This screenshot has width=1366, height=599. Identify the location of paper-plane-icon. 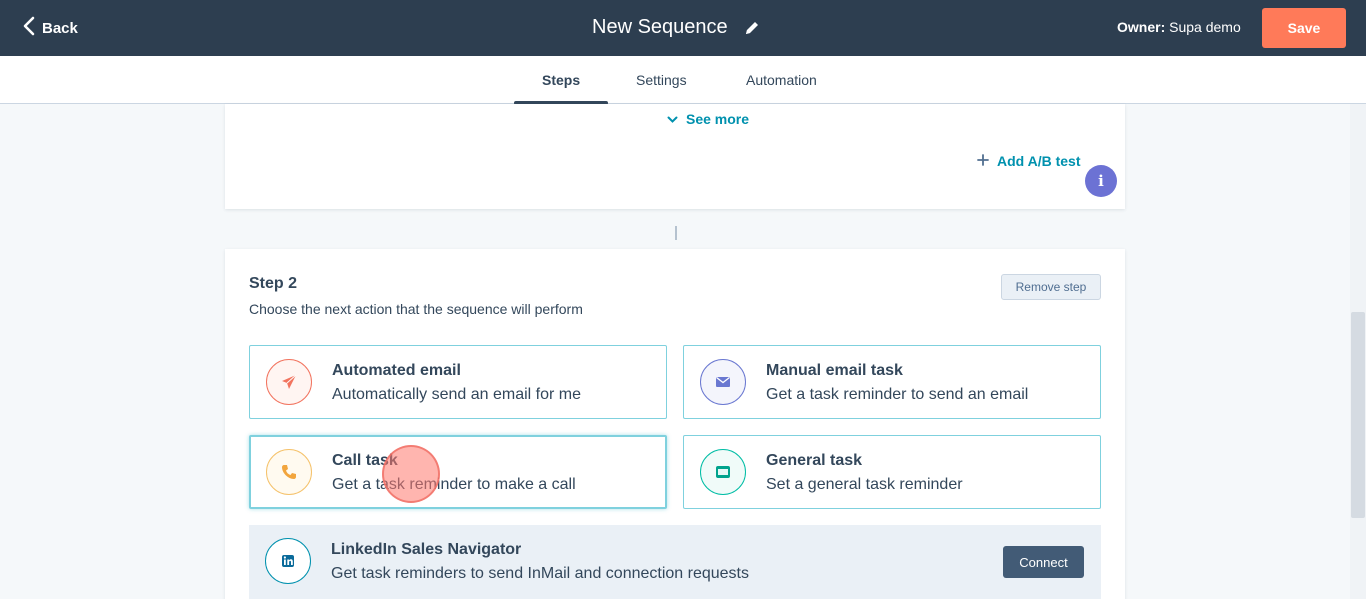
(289, 382).